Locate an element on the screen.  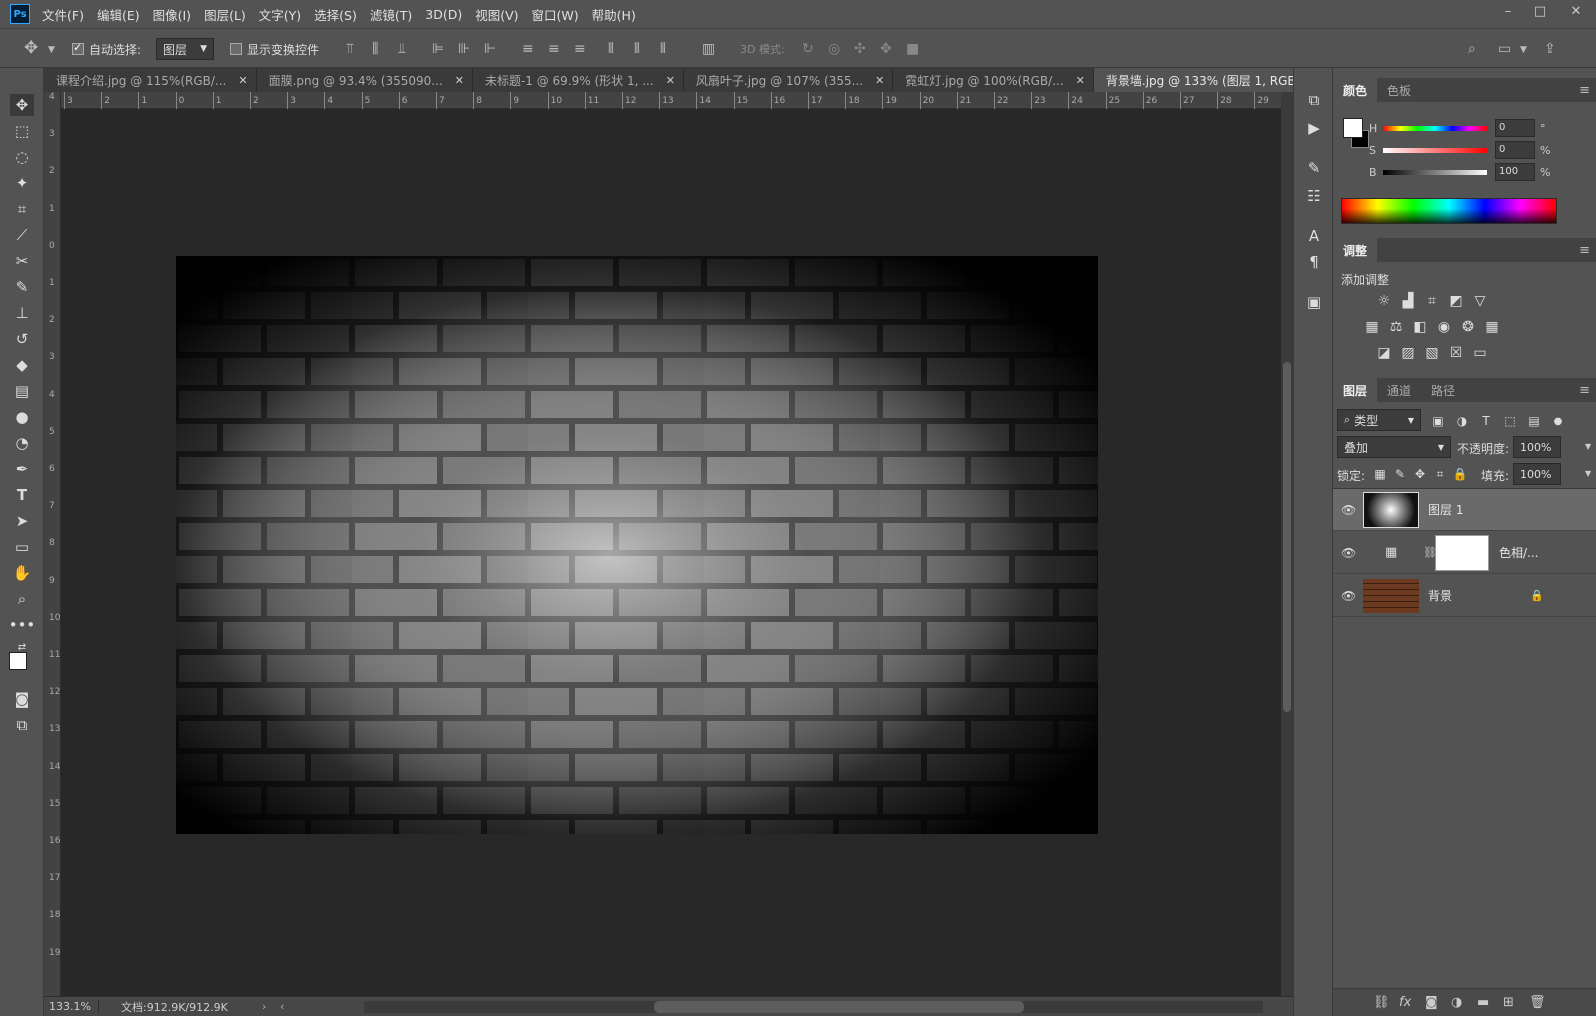
tab-course-intro: 课程介绍.jpg @ 115%(RGB/... ✕ is located at coordinates (150, 80).